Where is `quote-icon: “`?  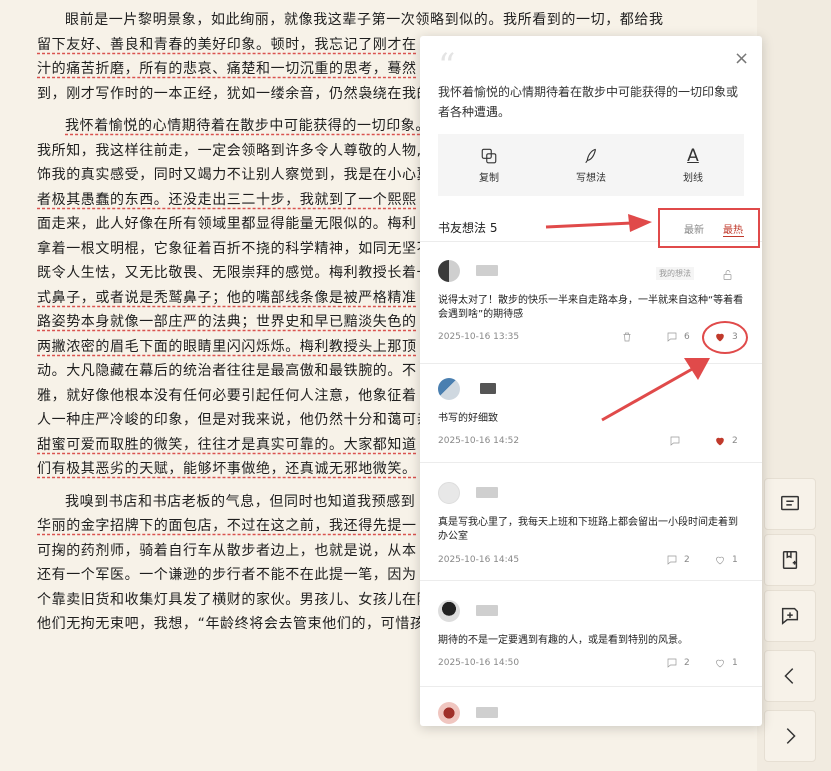 quote-icon: “ is located at coordinates (447, 66).